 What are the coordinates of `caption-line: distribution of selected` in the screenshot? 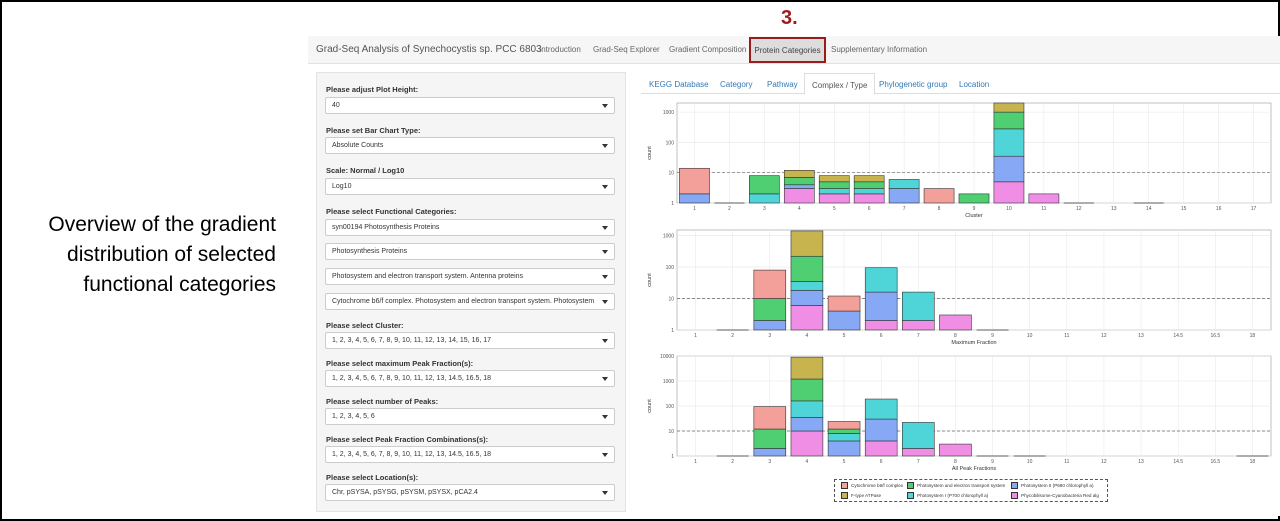 It's located at (171, 254).